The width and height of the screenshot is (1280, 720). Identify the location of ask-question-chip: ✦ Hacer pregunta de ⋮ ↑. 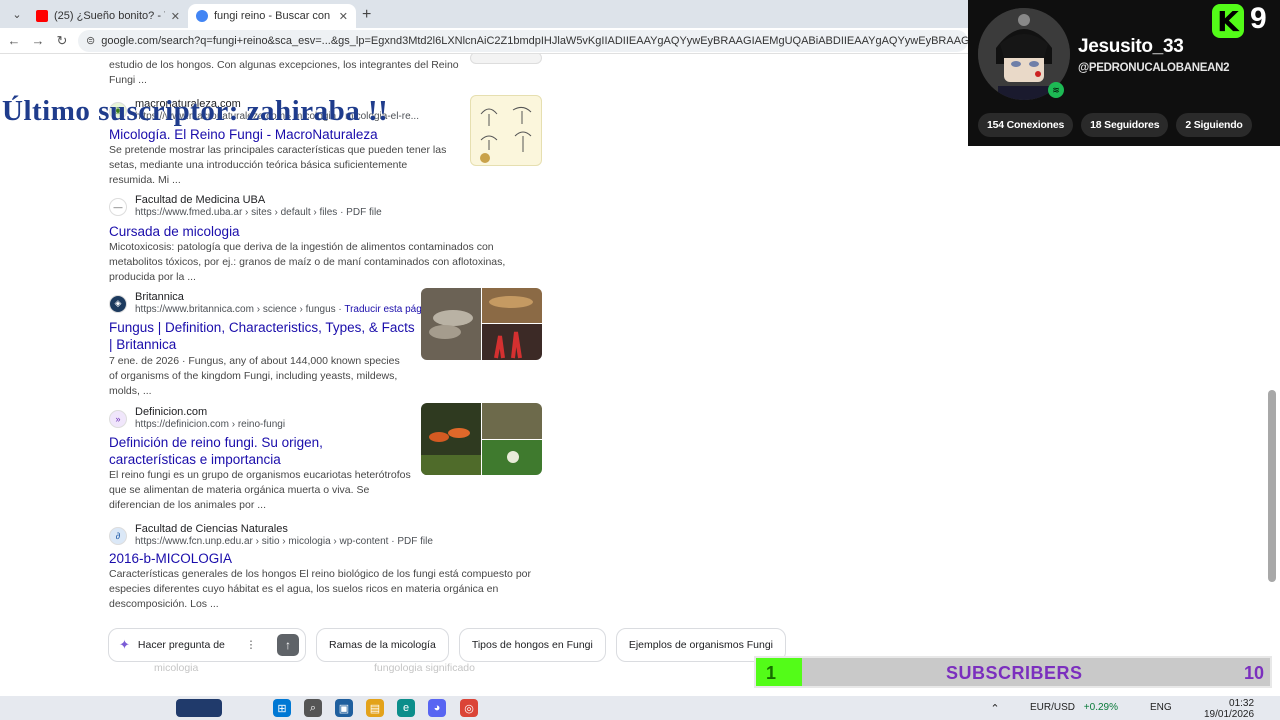
(207, 645).